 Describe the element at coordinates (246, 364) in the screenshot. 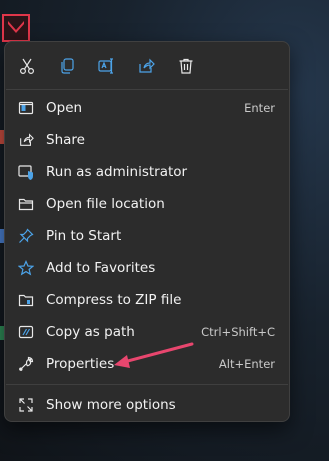

I see `shortcut-hint: Alt+Enter` at that location.